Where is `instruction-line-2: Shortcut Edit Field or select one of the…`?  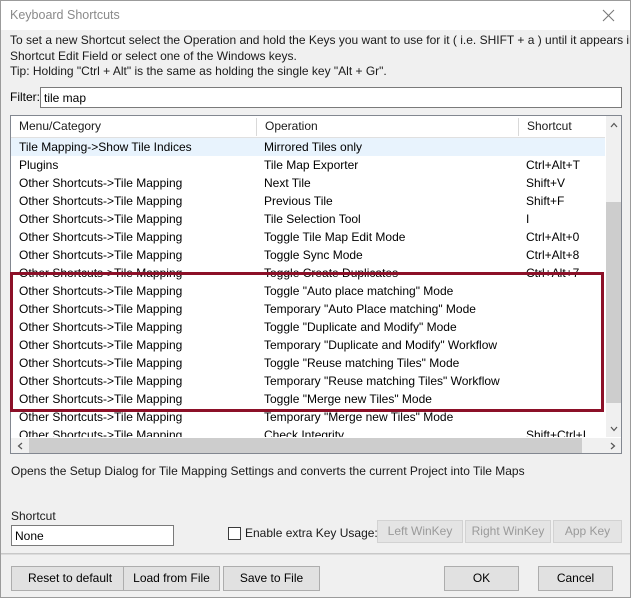 instruction-line-2: Shortcut Edit Field or select one of the… is located at coordinates (153, 55).